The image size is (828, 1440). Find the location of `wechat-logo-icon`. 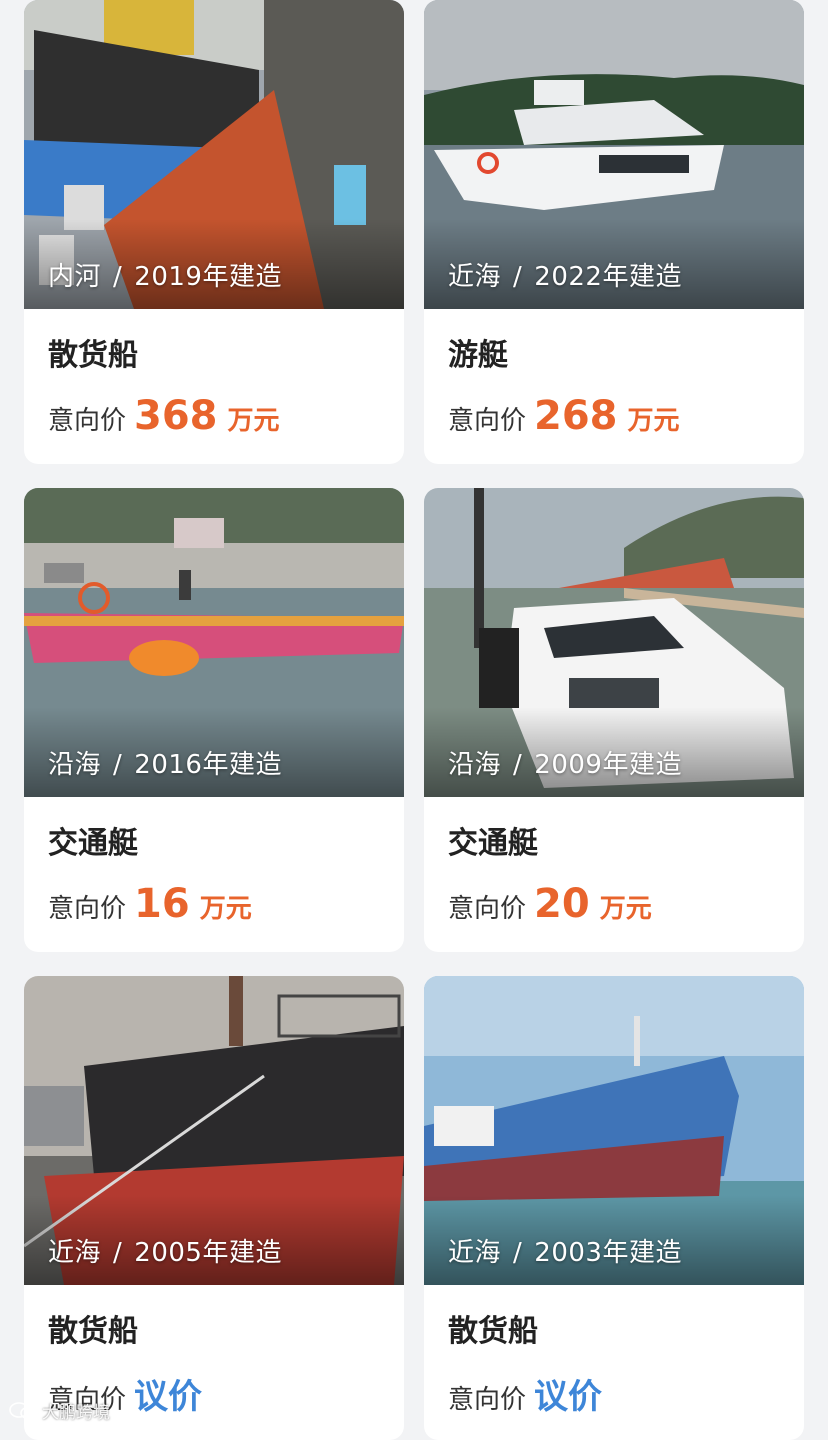

wechat-logo-icon is located at coordinates (22, 1410).